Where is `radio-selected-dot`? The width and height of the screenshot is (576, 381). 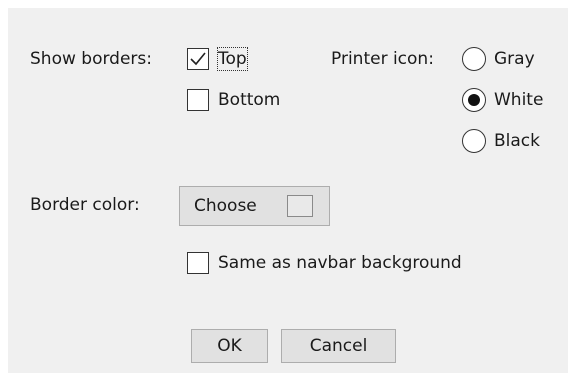
radio-selected-dot is located at coordinates (474, 100).